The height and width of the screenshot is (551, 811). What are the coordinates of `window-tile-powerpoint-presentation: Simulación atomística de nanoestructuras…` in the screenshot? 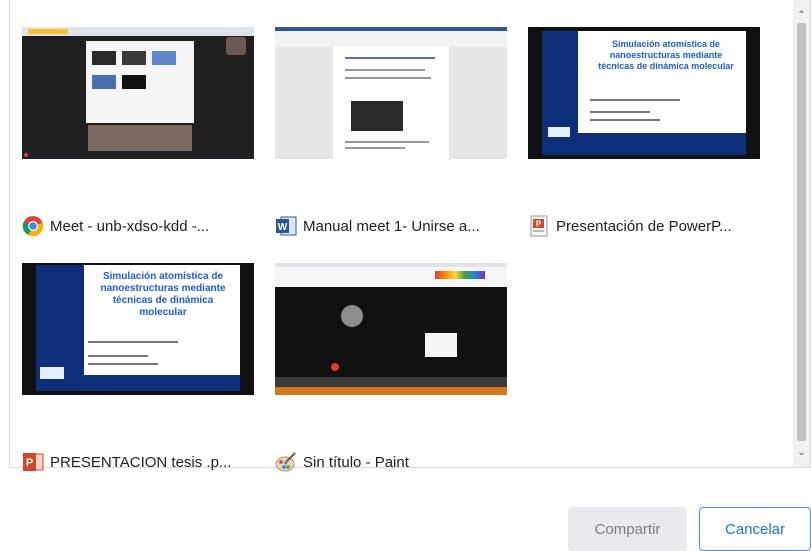 It's located at (644, 132).